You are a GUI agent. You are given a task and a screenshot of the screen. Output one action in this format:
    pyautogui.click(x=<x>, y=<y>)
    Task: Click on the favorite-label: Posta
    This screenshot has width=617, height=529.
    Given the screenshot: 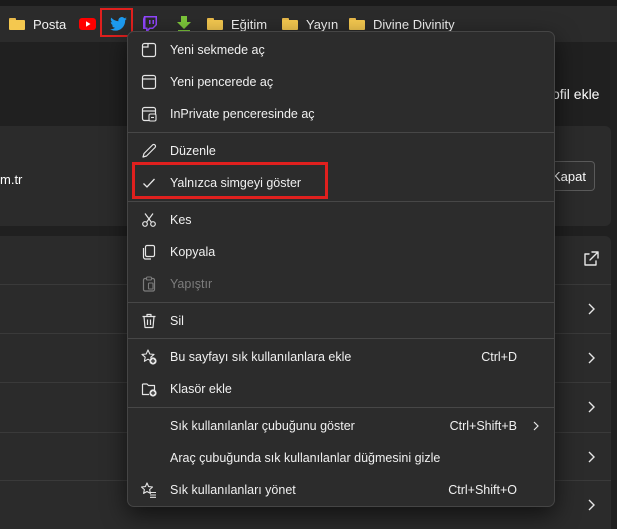 What is the action you would take?
    pyautogui.click(x=50, y=24)
    